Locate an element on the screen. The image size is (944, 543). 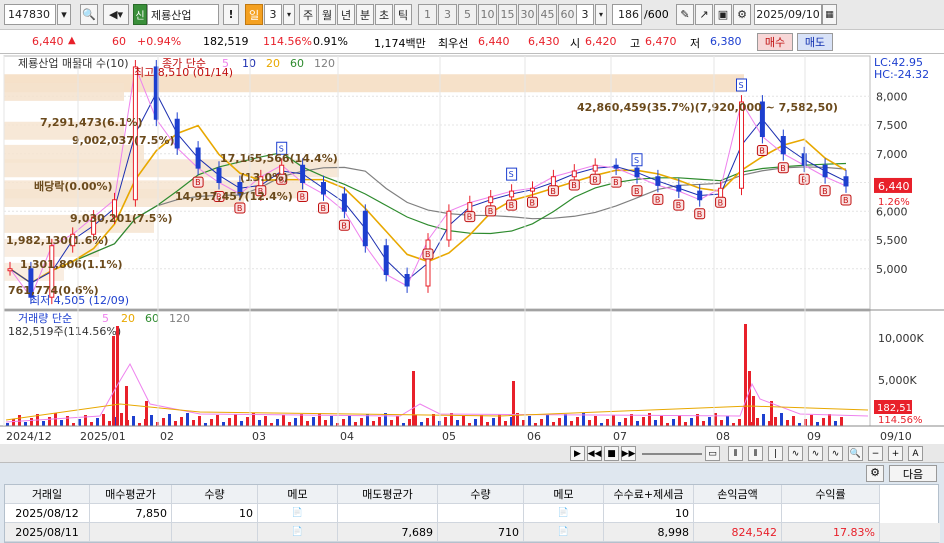
speaker-icon: ◀▾ is located at coordinates (116, 14).